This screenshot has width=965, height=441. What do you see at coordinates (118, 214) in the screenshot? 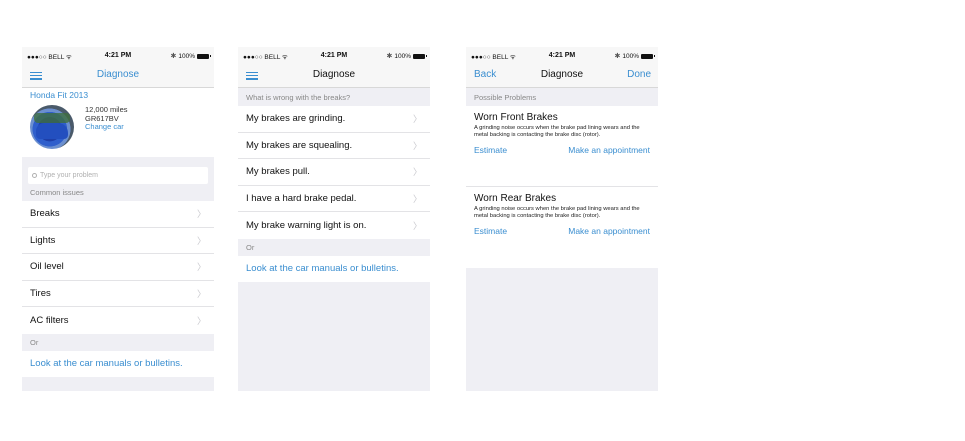
I see `list-item-breaks: Breaks 〉` at bounding box center [118, 214].